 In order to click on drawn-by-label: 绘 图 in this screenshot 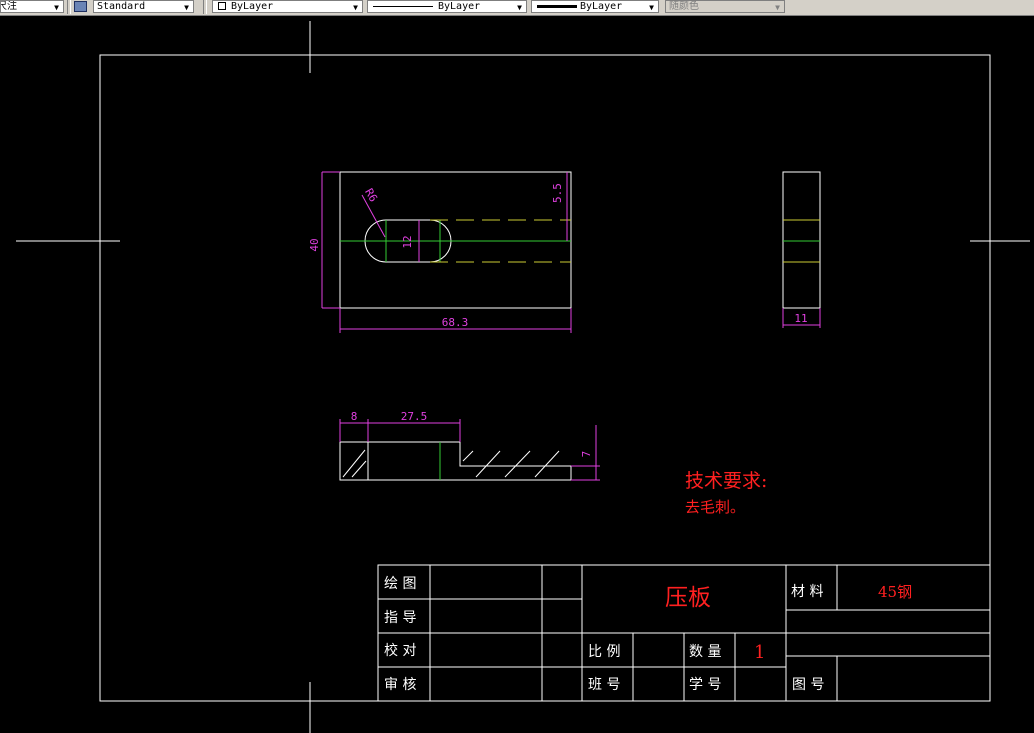, I will do `click(400, 584)`.